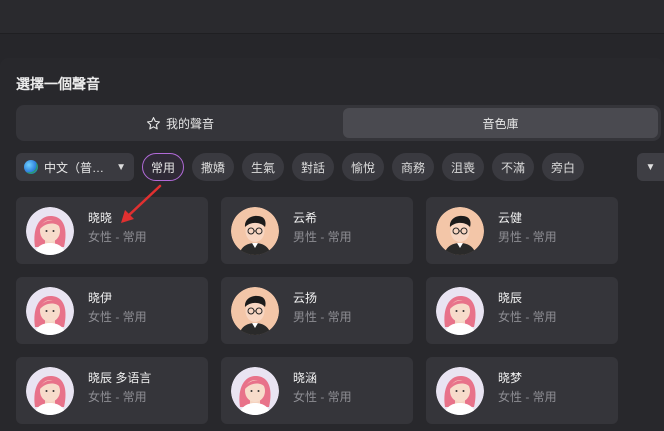 The width and height of the screenshot is (664, 431). I want to click on tab-my-voices: 我的聲音, so click(180, 123).